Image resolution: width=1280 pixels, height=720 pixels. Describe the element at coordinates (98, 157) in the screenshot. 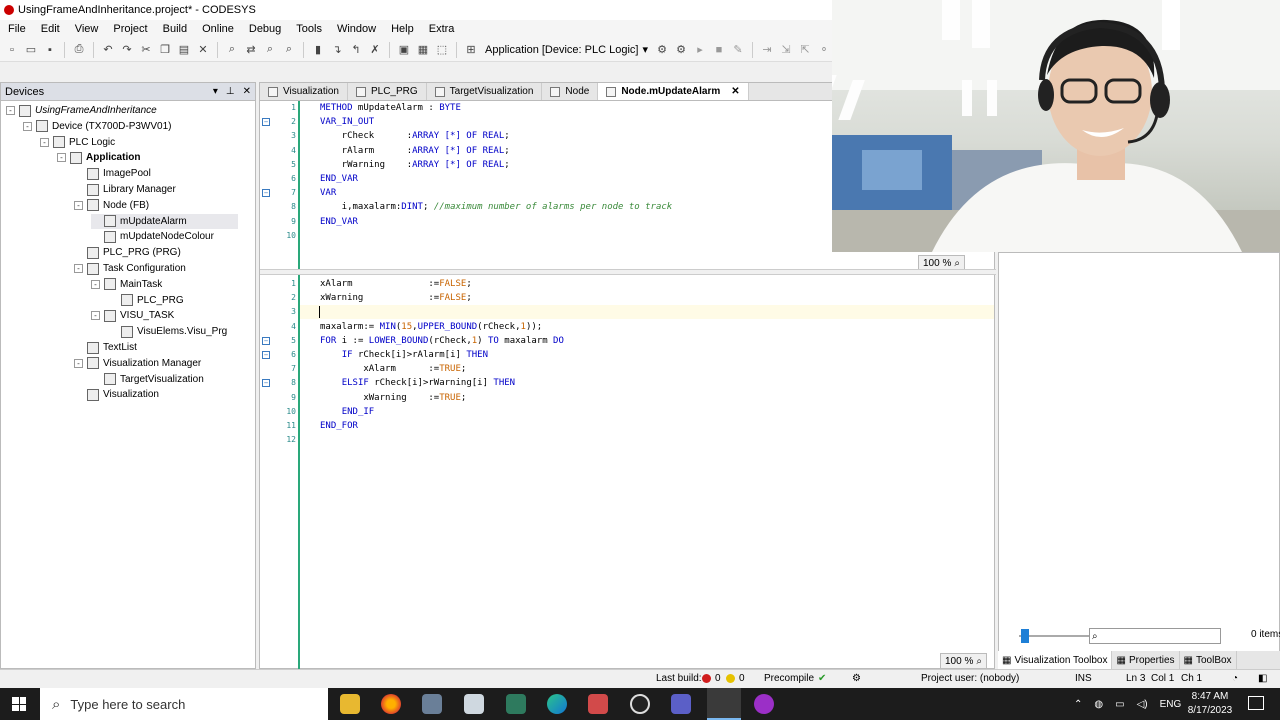

I see `tree-node: - Application` at that location.